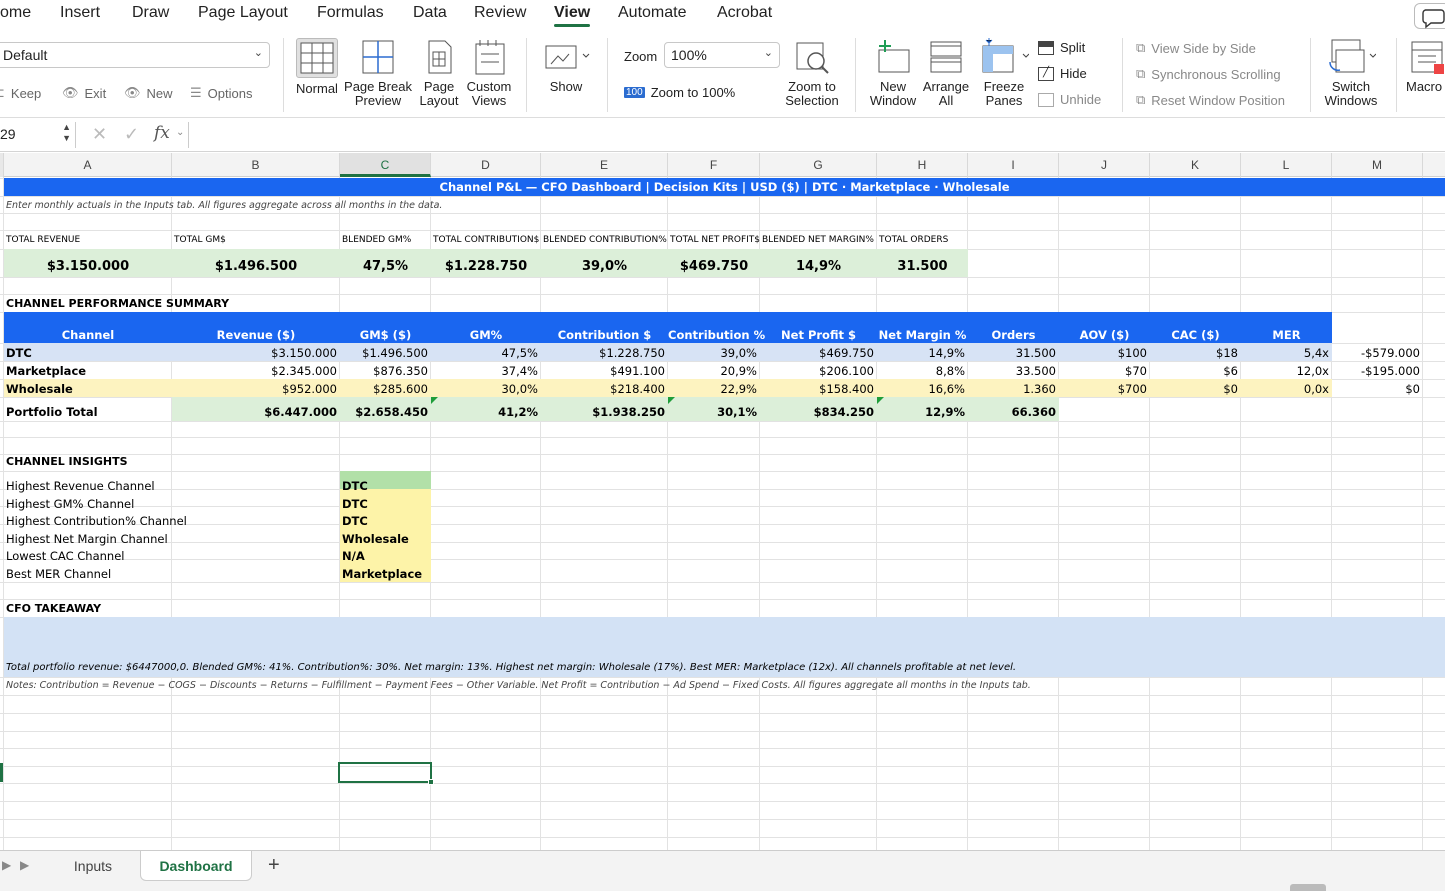 This screenshot has height=891, width=1445. What do you see at coordinates (385, 772) in the screenshot?
I see `active-cell` at bounding box center [385, 772].